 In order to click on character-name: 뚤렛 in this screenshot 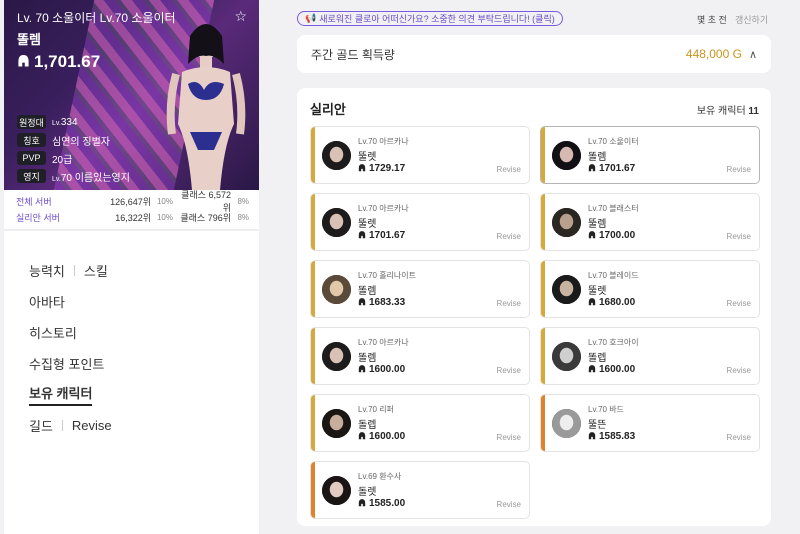, I will do `click(367, 157)`.